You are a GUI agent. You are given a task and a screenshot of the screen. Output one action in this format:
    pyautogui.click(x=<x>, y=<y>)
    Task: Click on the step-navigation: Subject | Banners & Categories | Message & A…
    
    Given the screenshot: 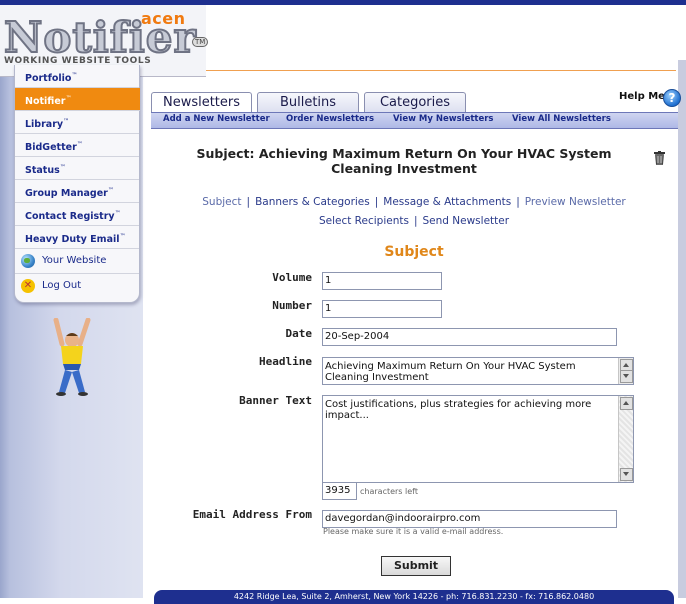 What is the action you would take?
    pyautogui.click(x=414, y=212)
    